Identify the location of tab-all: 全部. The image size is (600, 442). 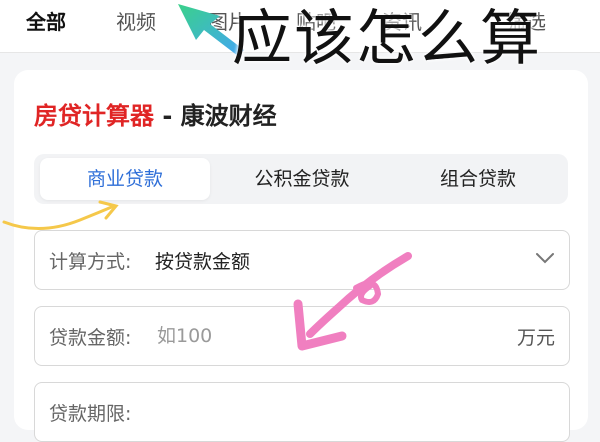
(46, 20).